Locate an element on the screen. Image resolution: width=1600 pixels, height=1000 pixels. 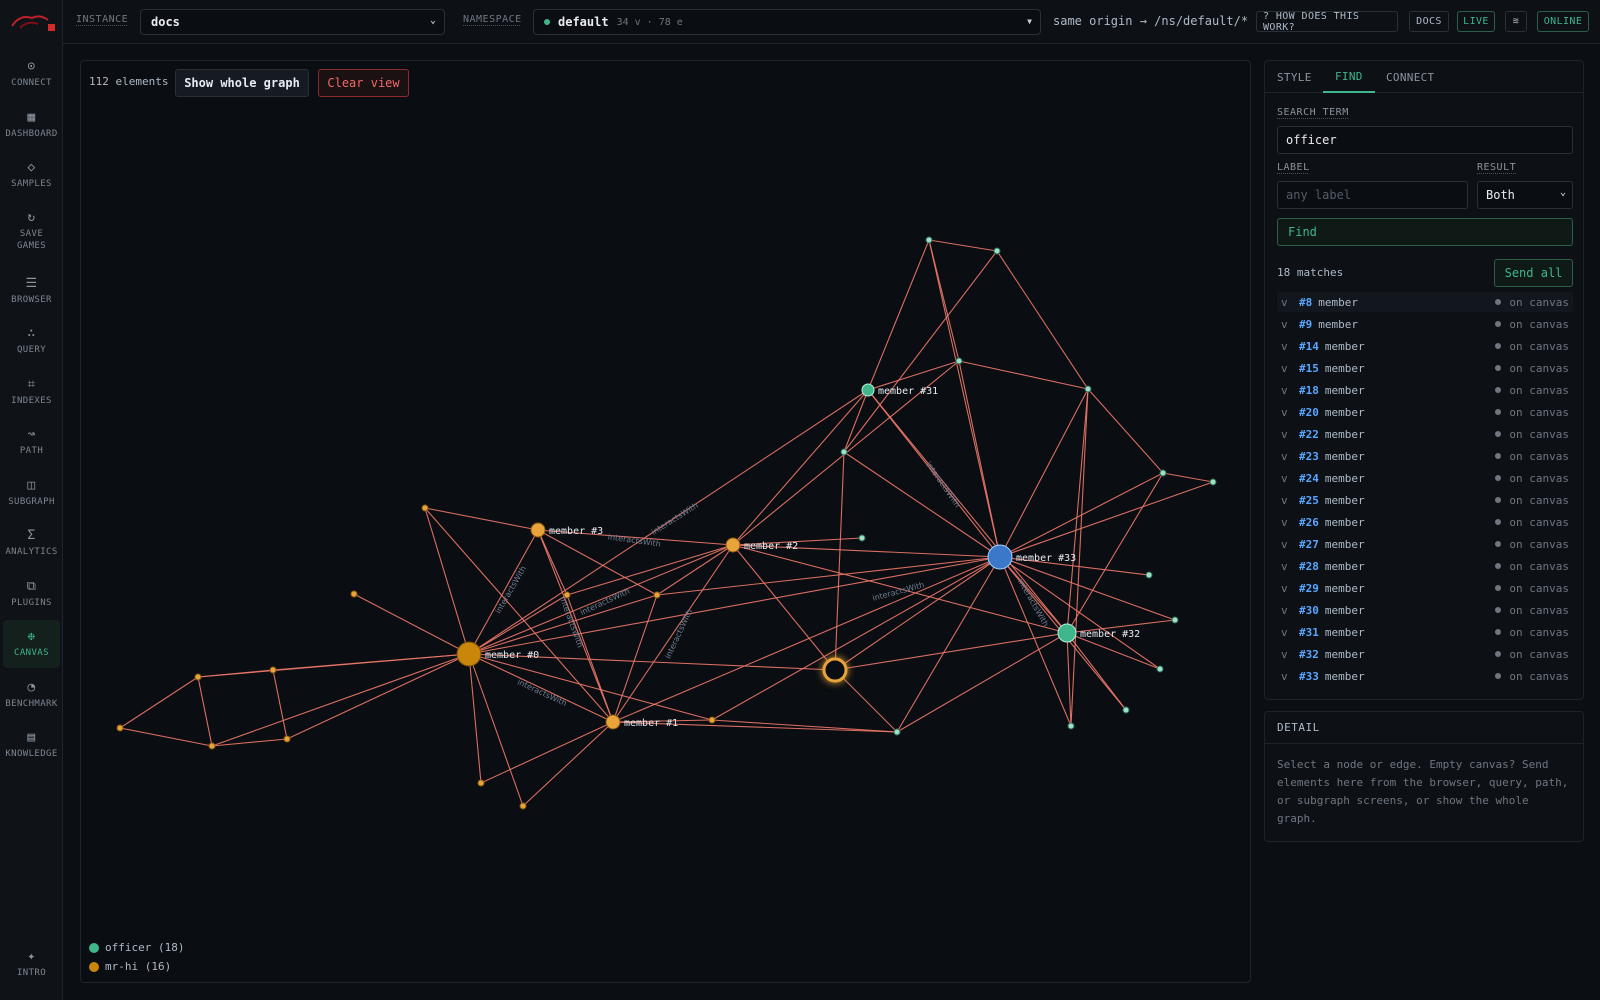
result-id: #33 is located at coordinates (1309, 676).